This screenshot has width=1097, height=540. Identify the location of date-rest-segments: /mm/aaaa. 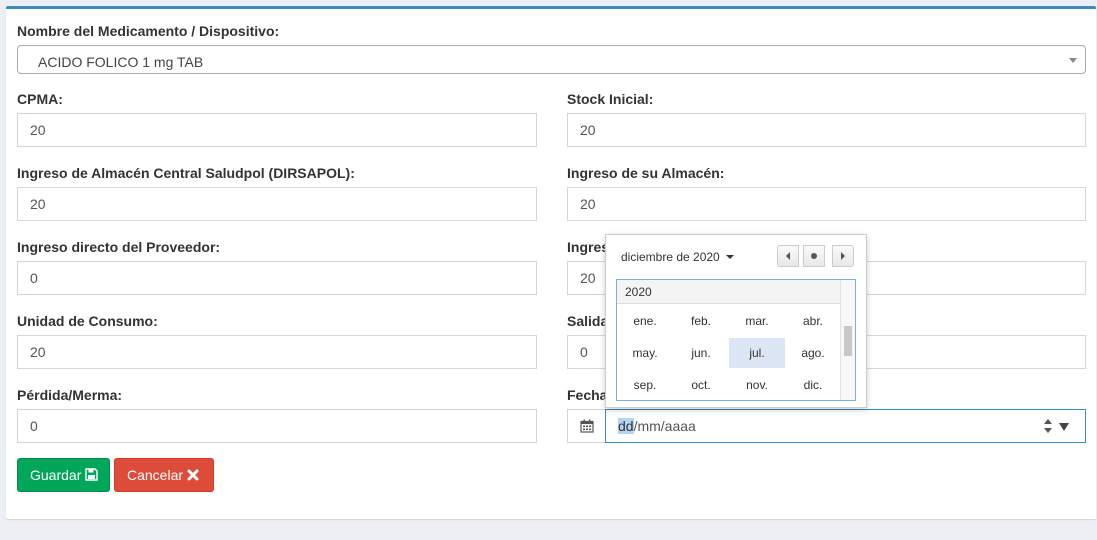
(665, 426).